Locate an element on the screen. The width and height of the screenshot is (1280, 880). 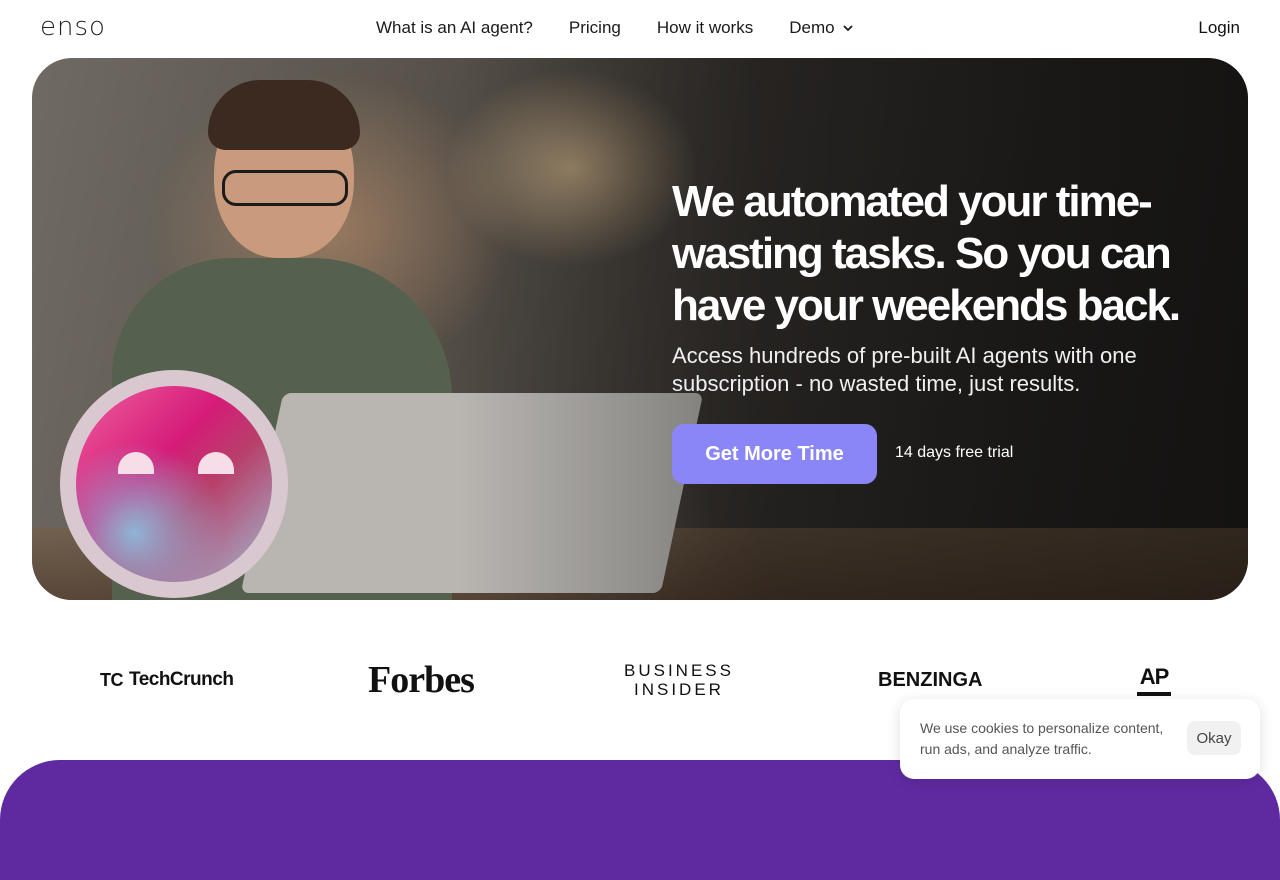
smiley-face is located at coordinates (174, 484).